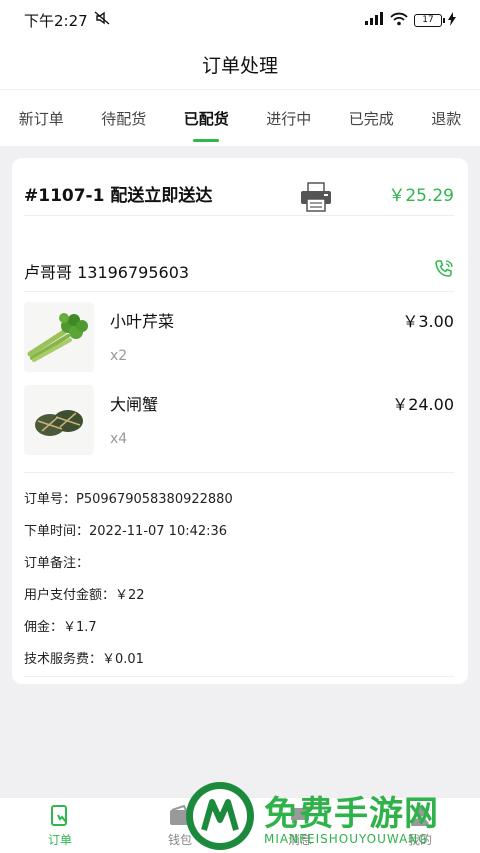 The height and width of the screenshot is (853, 480). Describe the element at coordinates (399, 20) in the screenshot. I see `wifi-icon` at that location.